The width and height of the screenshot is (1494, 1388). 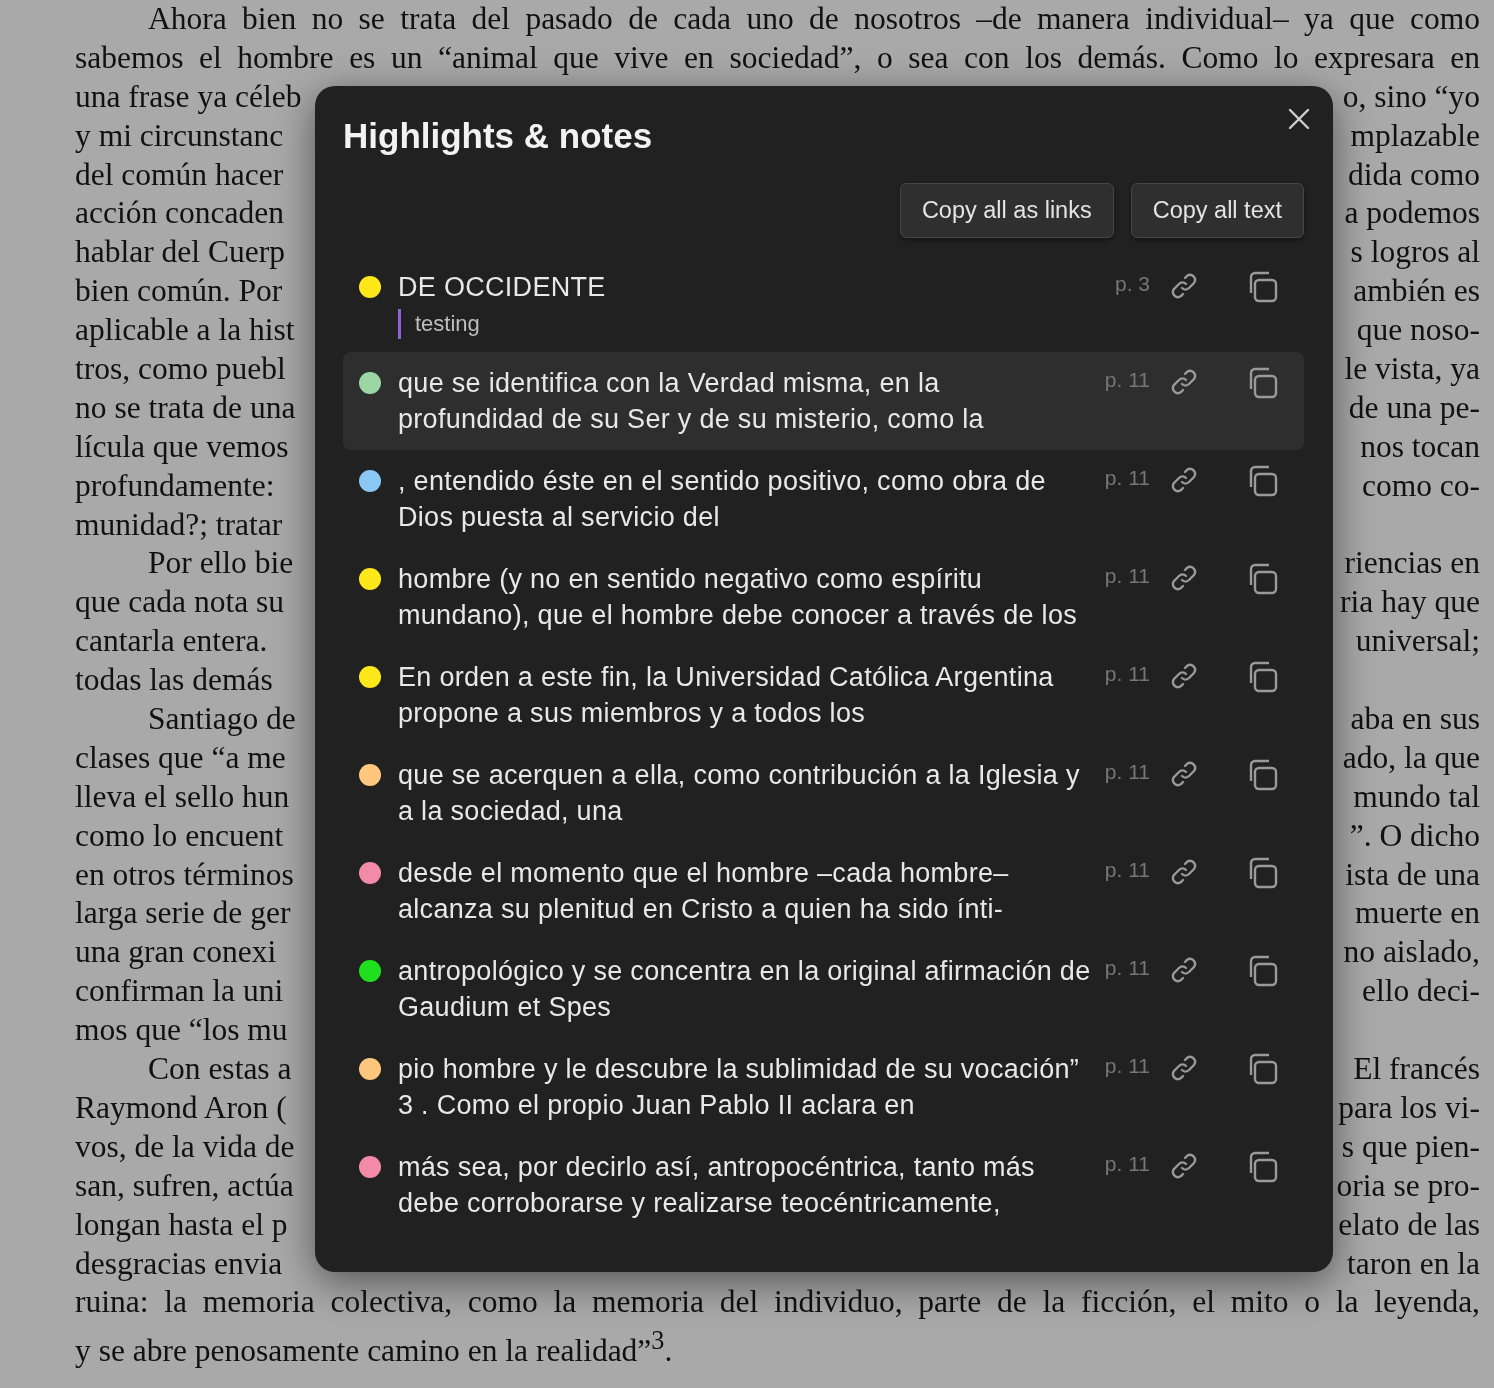 I want to click on highlight-text: desde el momento que el hombre –cada hombre– alcanza su plenitud en Cristo a quien ha sido ínti-, so click(x=704, y=891).